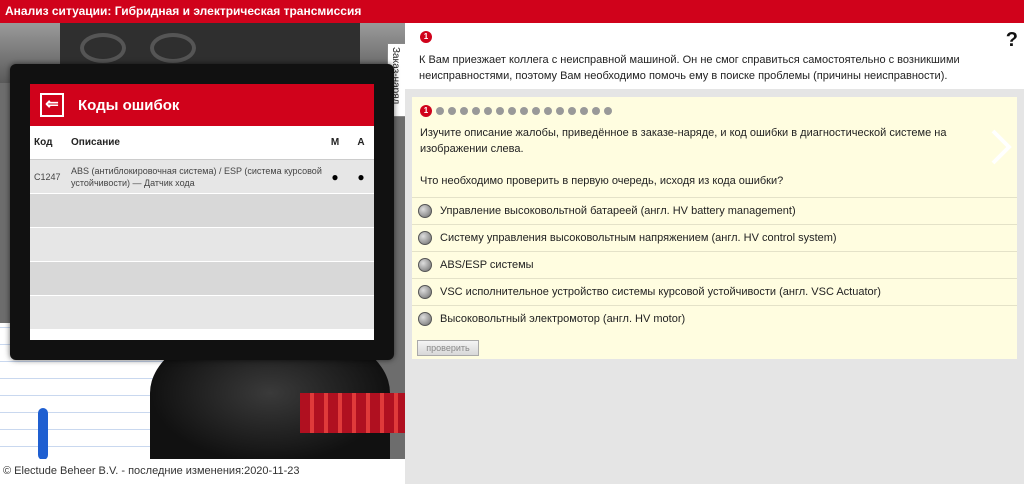  I want to click on progress-dots: 1, so click(516, 111).